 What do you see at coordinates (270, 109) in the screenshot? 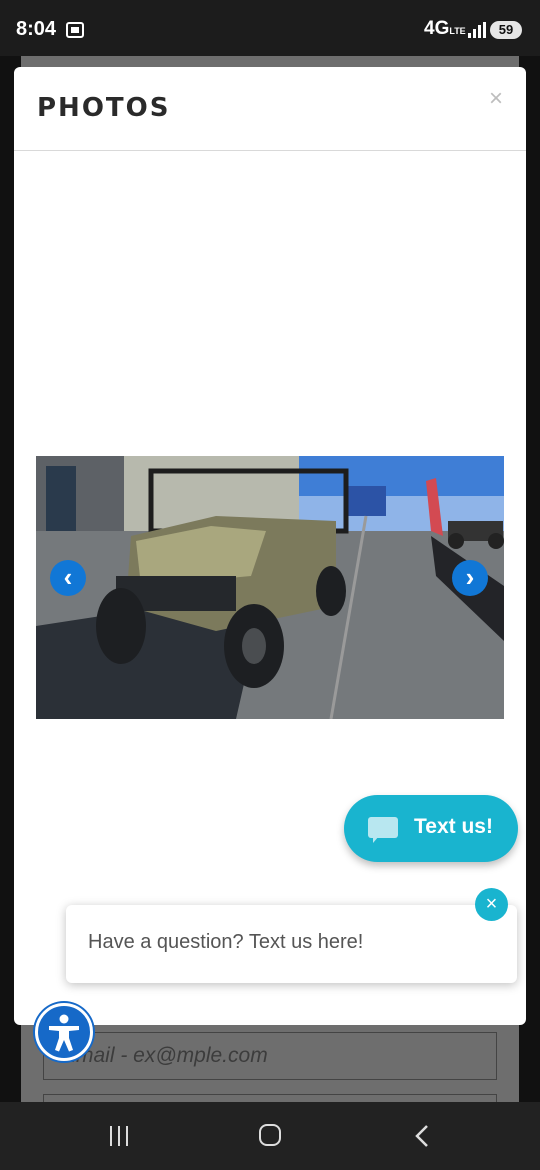
I see `modal-header: PHOTOS ×` at bounding box center [270, 109].